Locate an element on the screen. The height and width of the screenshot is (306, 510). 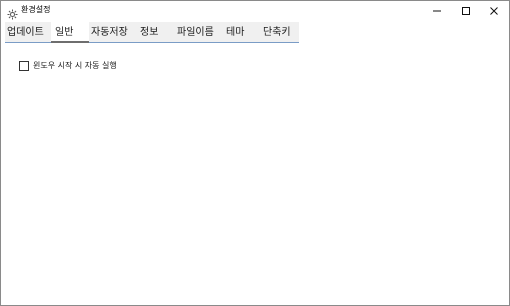
tab-general: 일반 is located at coordinates (70, 32).